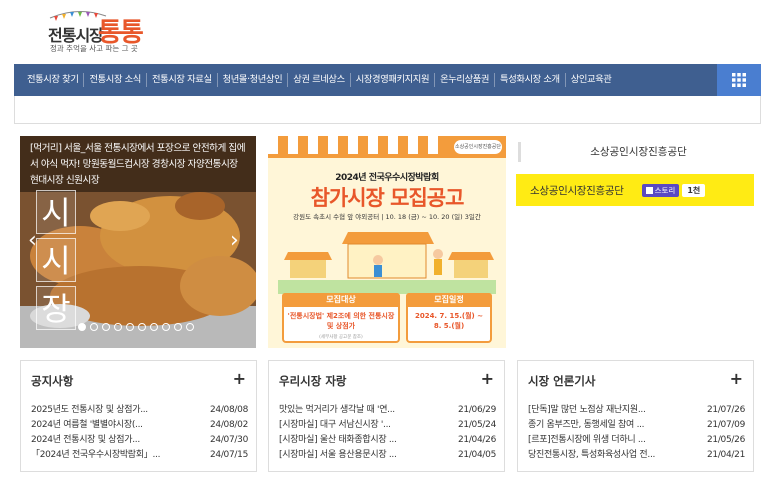  I want to click on vertical-char: 장, so click(56, 308).